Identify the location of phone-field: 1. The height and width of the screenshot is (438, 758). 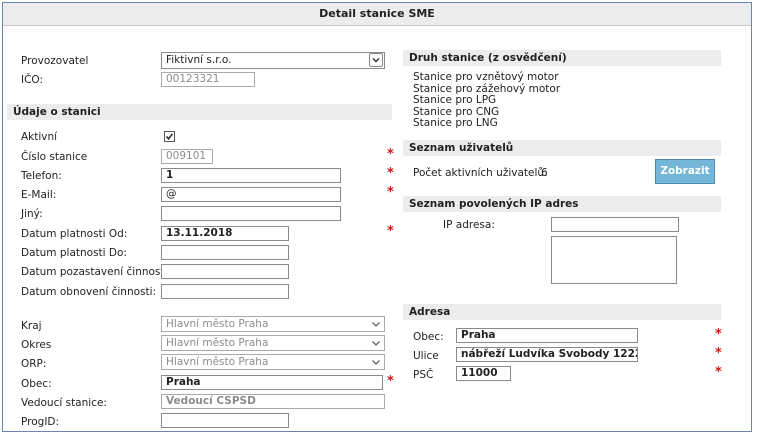
(251, 175).